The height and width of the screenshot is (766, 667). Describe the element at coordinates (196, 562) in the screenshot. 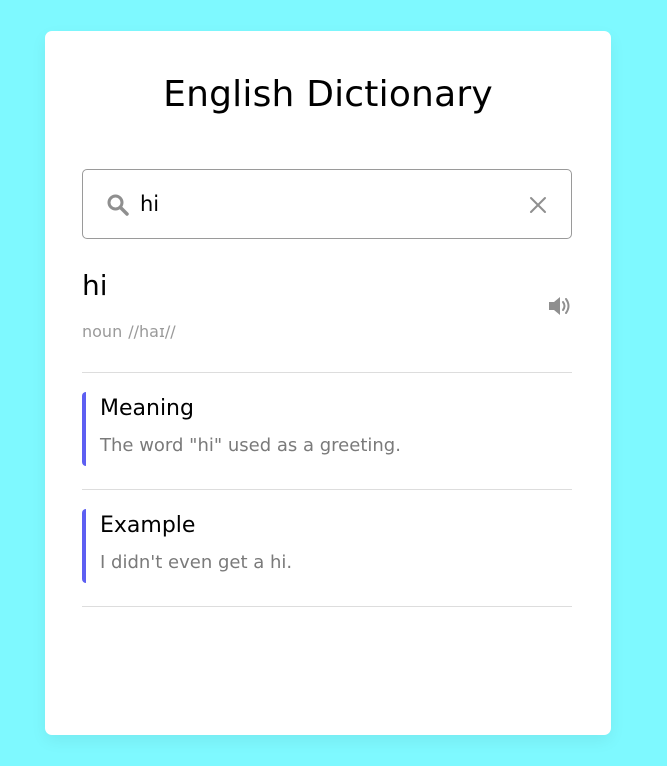

I see `example-text: I didn't even get a hi.` at that location.